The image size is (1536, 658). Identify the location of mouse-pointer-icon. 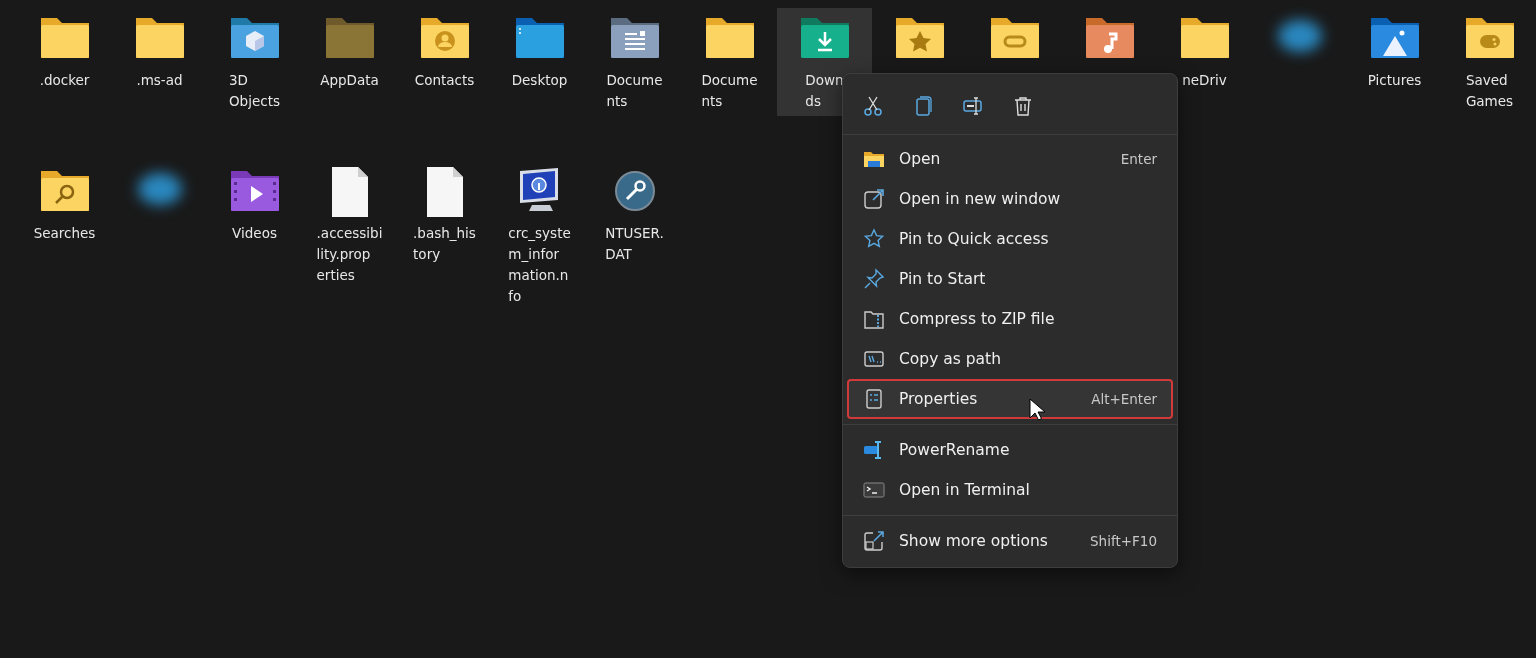
(1037, 410).